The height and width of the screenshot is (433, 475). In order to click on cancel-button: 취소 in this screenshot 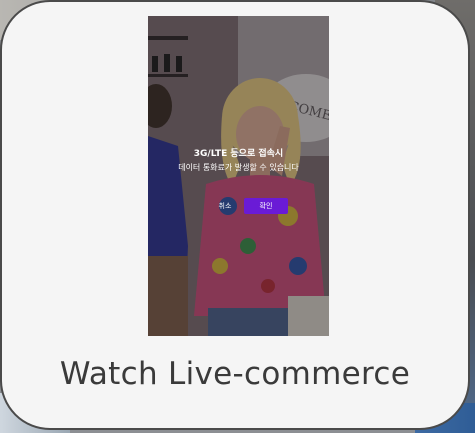, I will do `click(225, 206)`.